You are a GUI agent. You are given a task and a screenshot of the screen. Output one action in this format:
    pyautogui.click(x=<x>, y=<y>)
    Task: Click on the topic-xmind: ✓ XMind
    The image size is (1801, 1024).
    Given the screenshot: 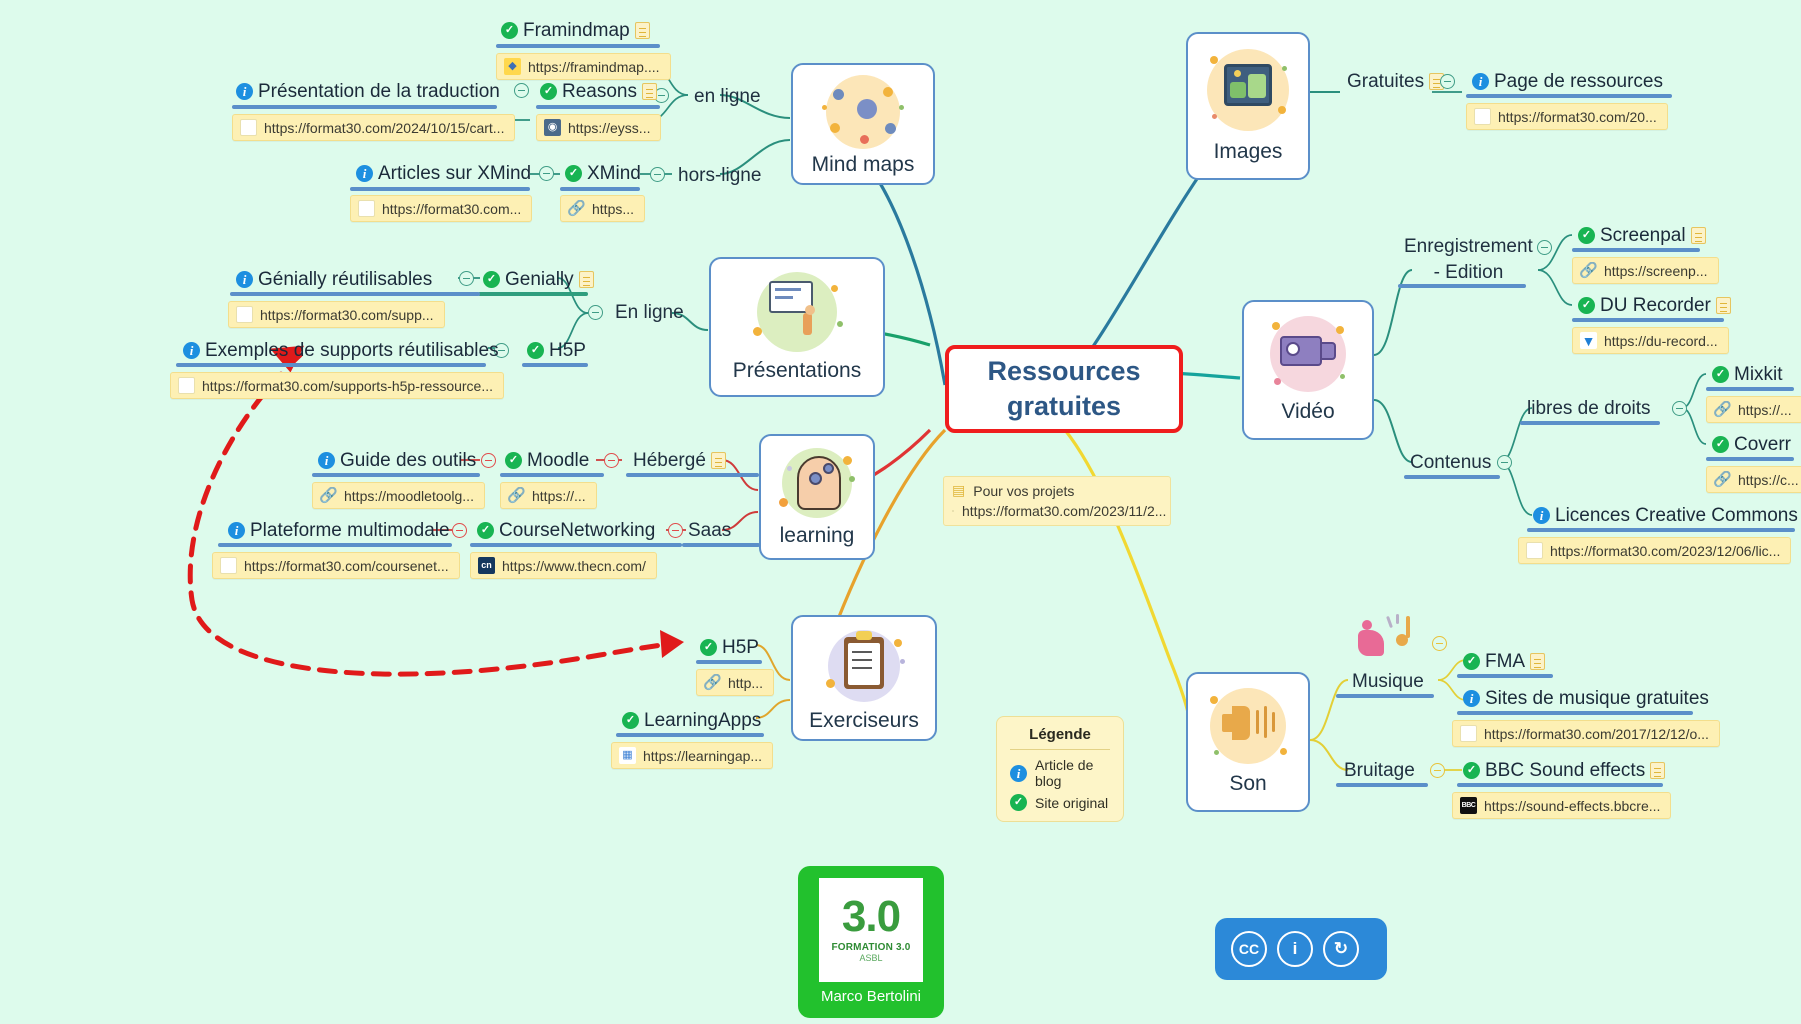 What is the action you would take?
    pyautogui.click(x=603, y=174)
    